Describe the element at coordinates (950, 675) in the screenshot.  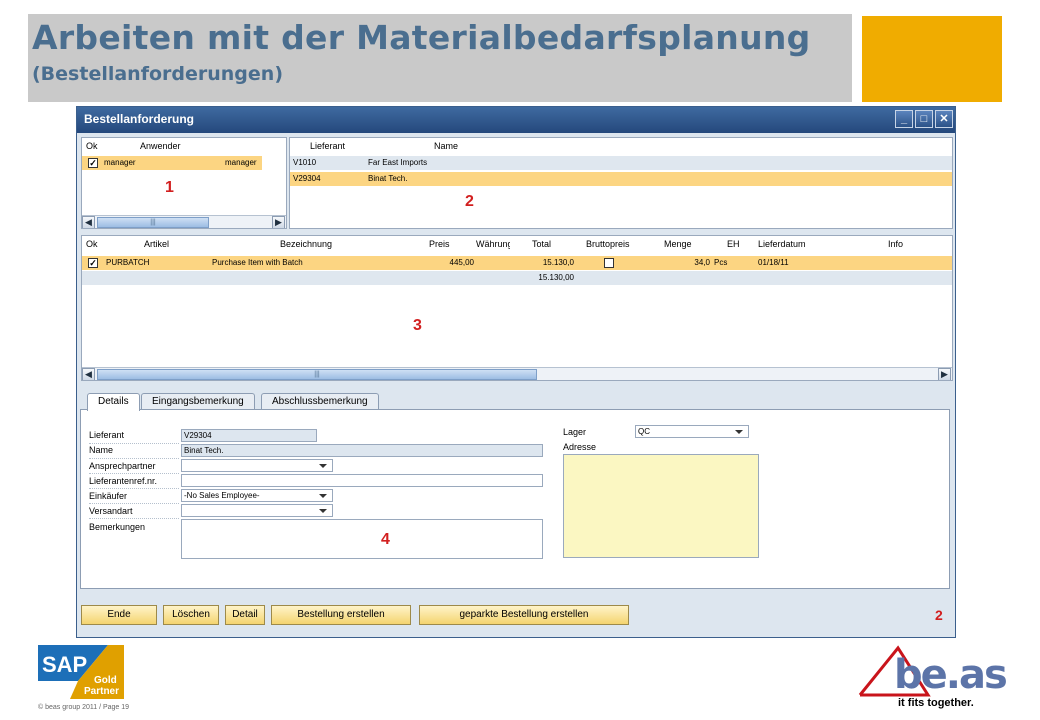
I see `beas-wordmark: be.as` at that location.